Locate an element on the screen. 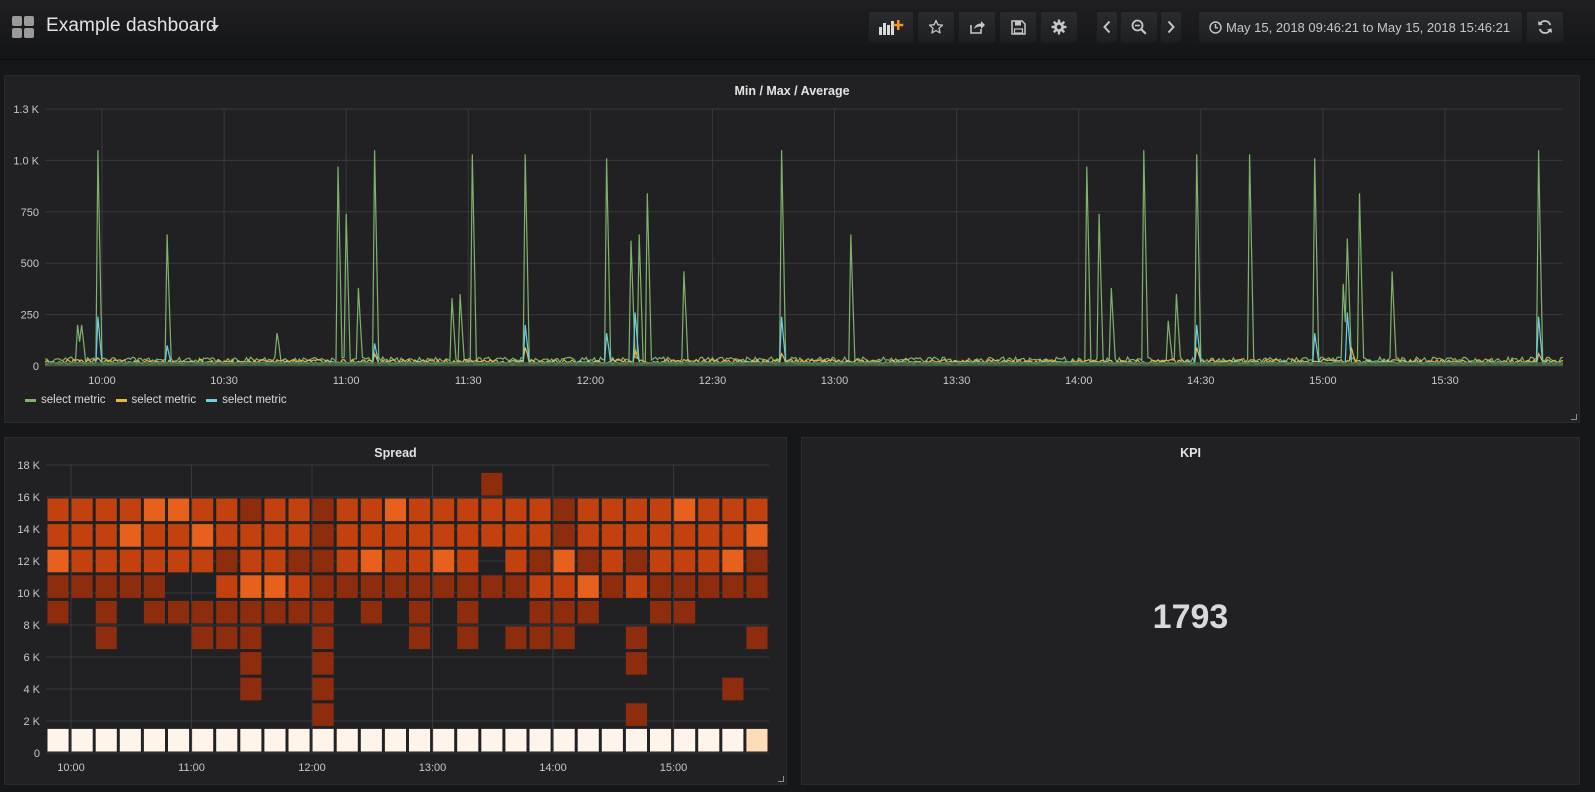  refresh-button is located at coordinates (1545, 27).